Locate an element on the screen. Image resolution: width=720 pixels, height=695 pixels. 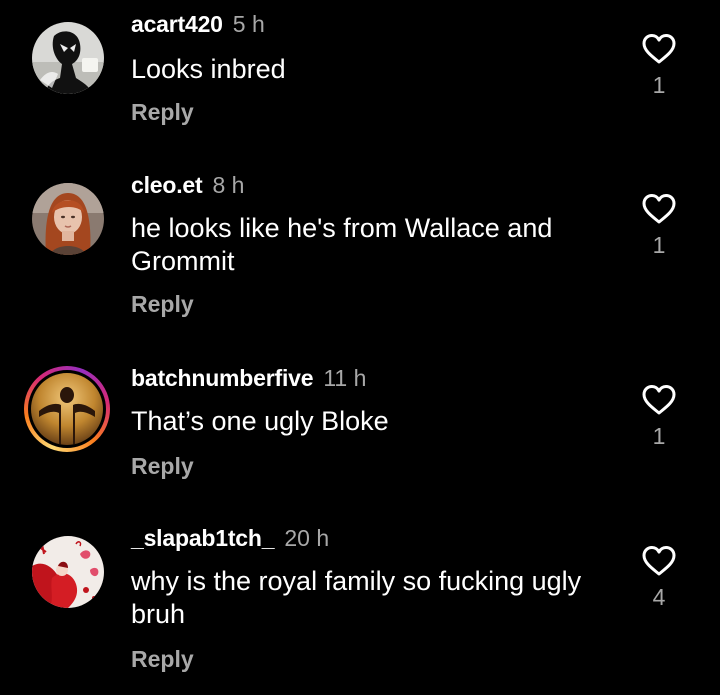
comment-meta: cleo.et 8 h is located at coordinates (187, 185).